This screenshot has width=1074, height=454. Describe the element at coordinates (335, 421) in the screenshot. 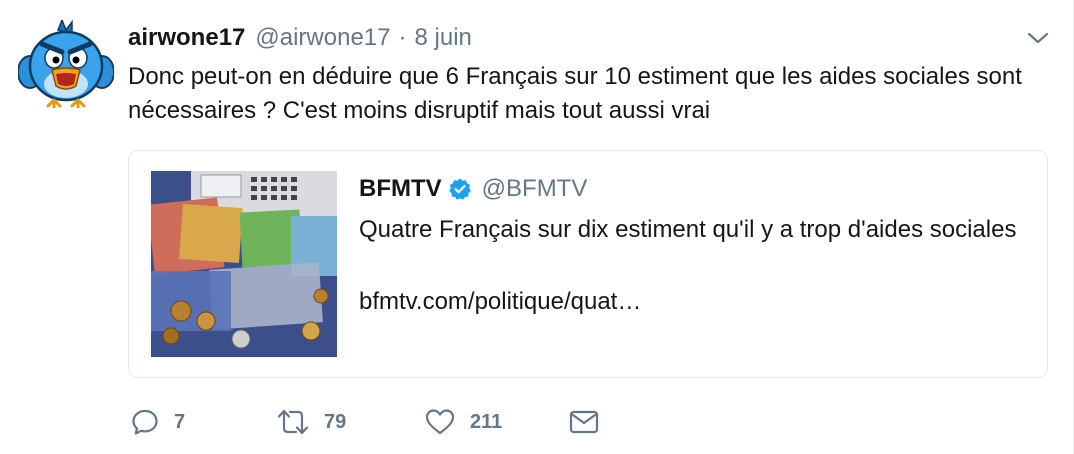

I see `retweet-count: 79` at that location.